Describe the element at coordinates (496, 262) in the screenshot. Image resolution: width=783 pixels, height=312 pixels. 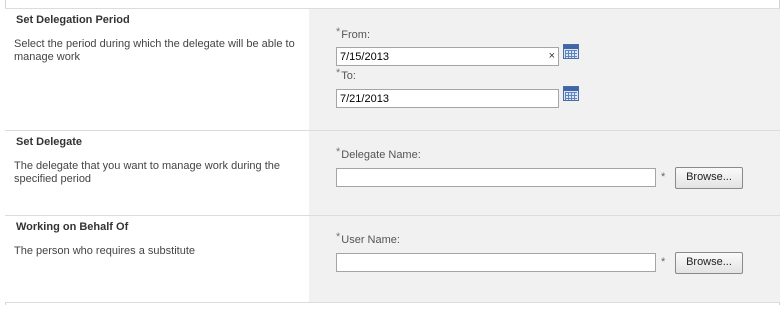
I see `user-name-input` at that location.